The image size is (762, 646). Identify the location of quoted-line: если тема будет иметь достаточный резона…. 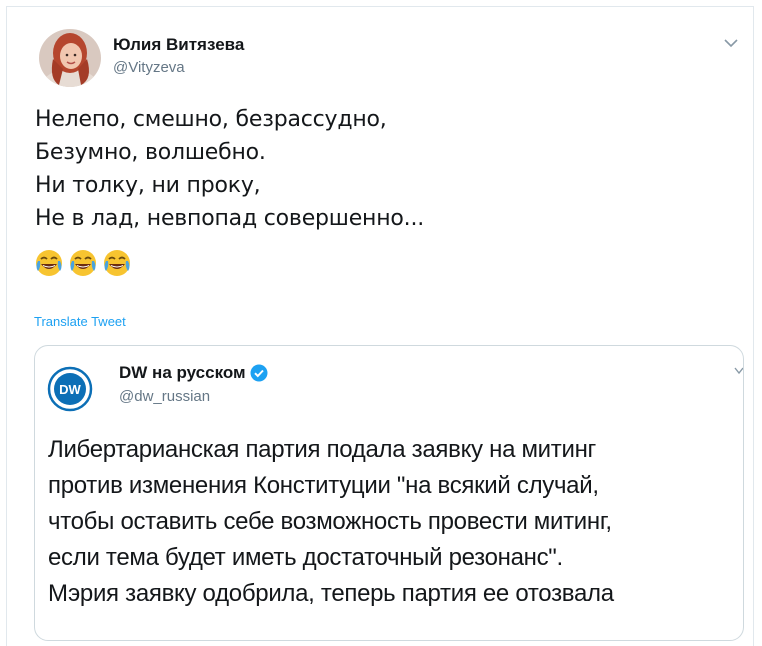
(305, 557).